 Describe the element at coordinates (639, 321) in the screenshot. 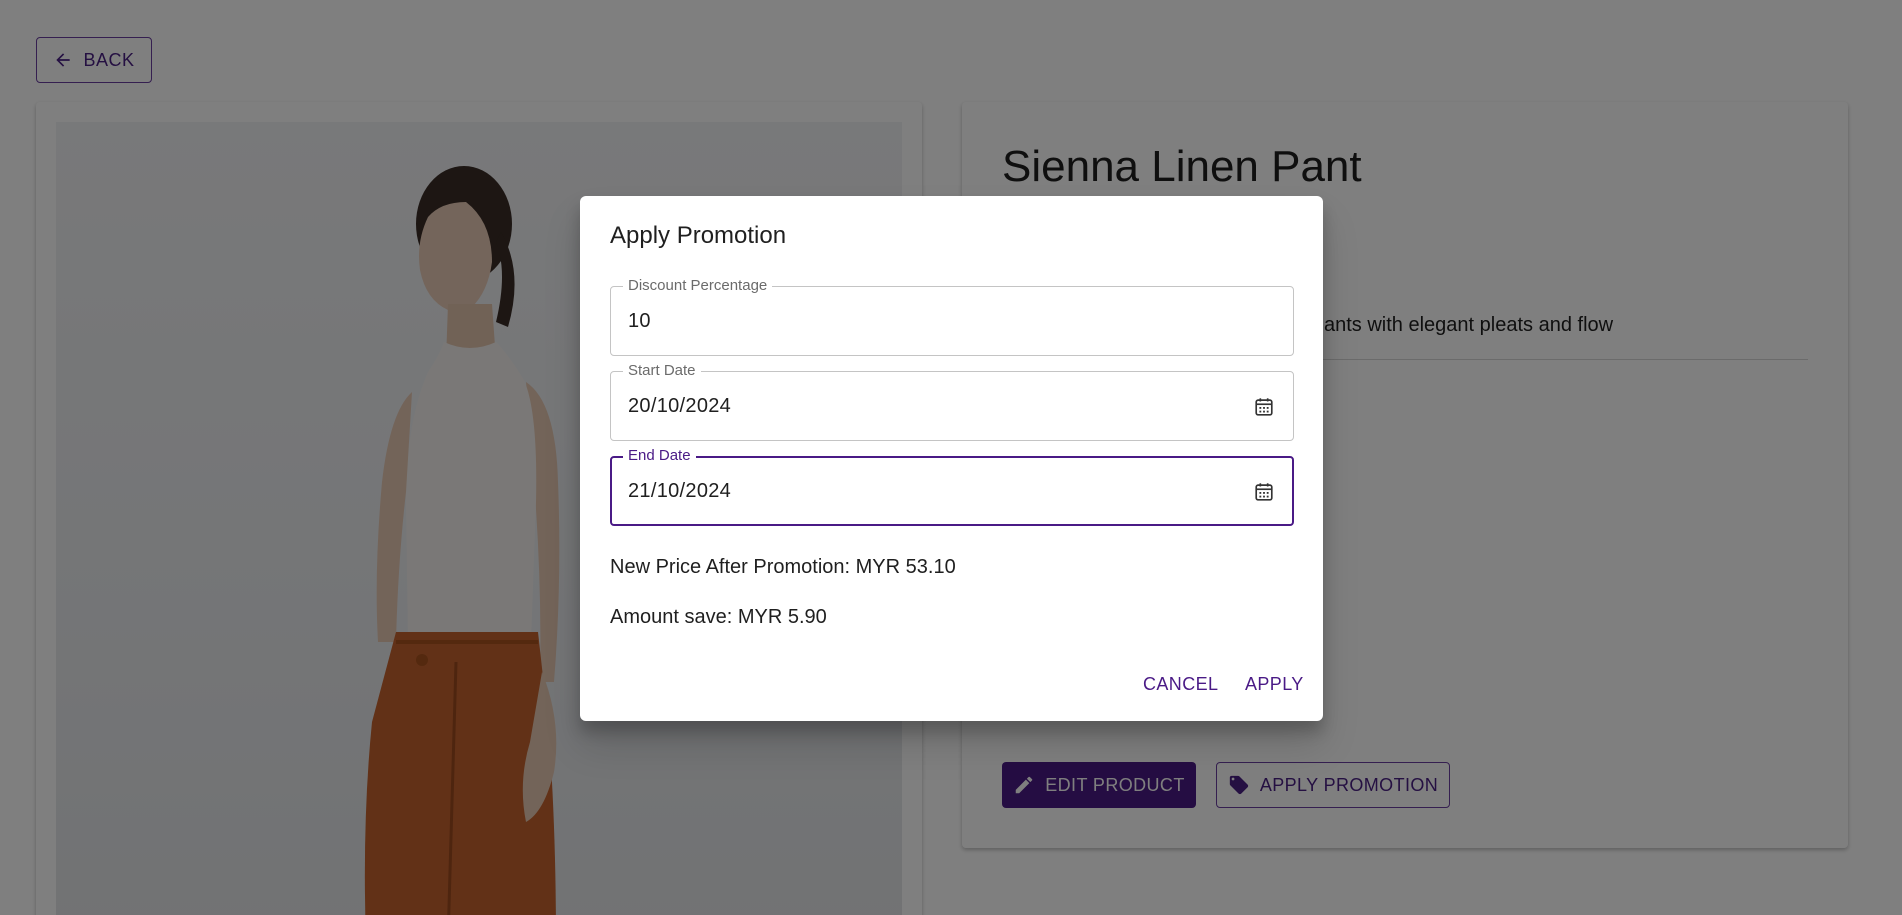

I see `discount-percentage-input: 10` at that location.